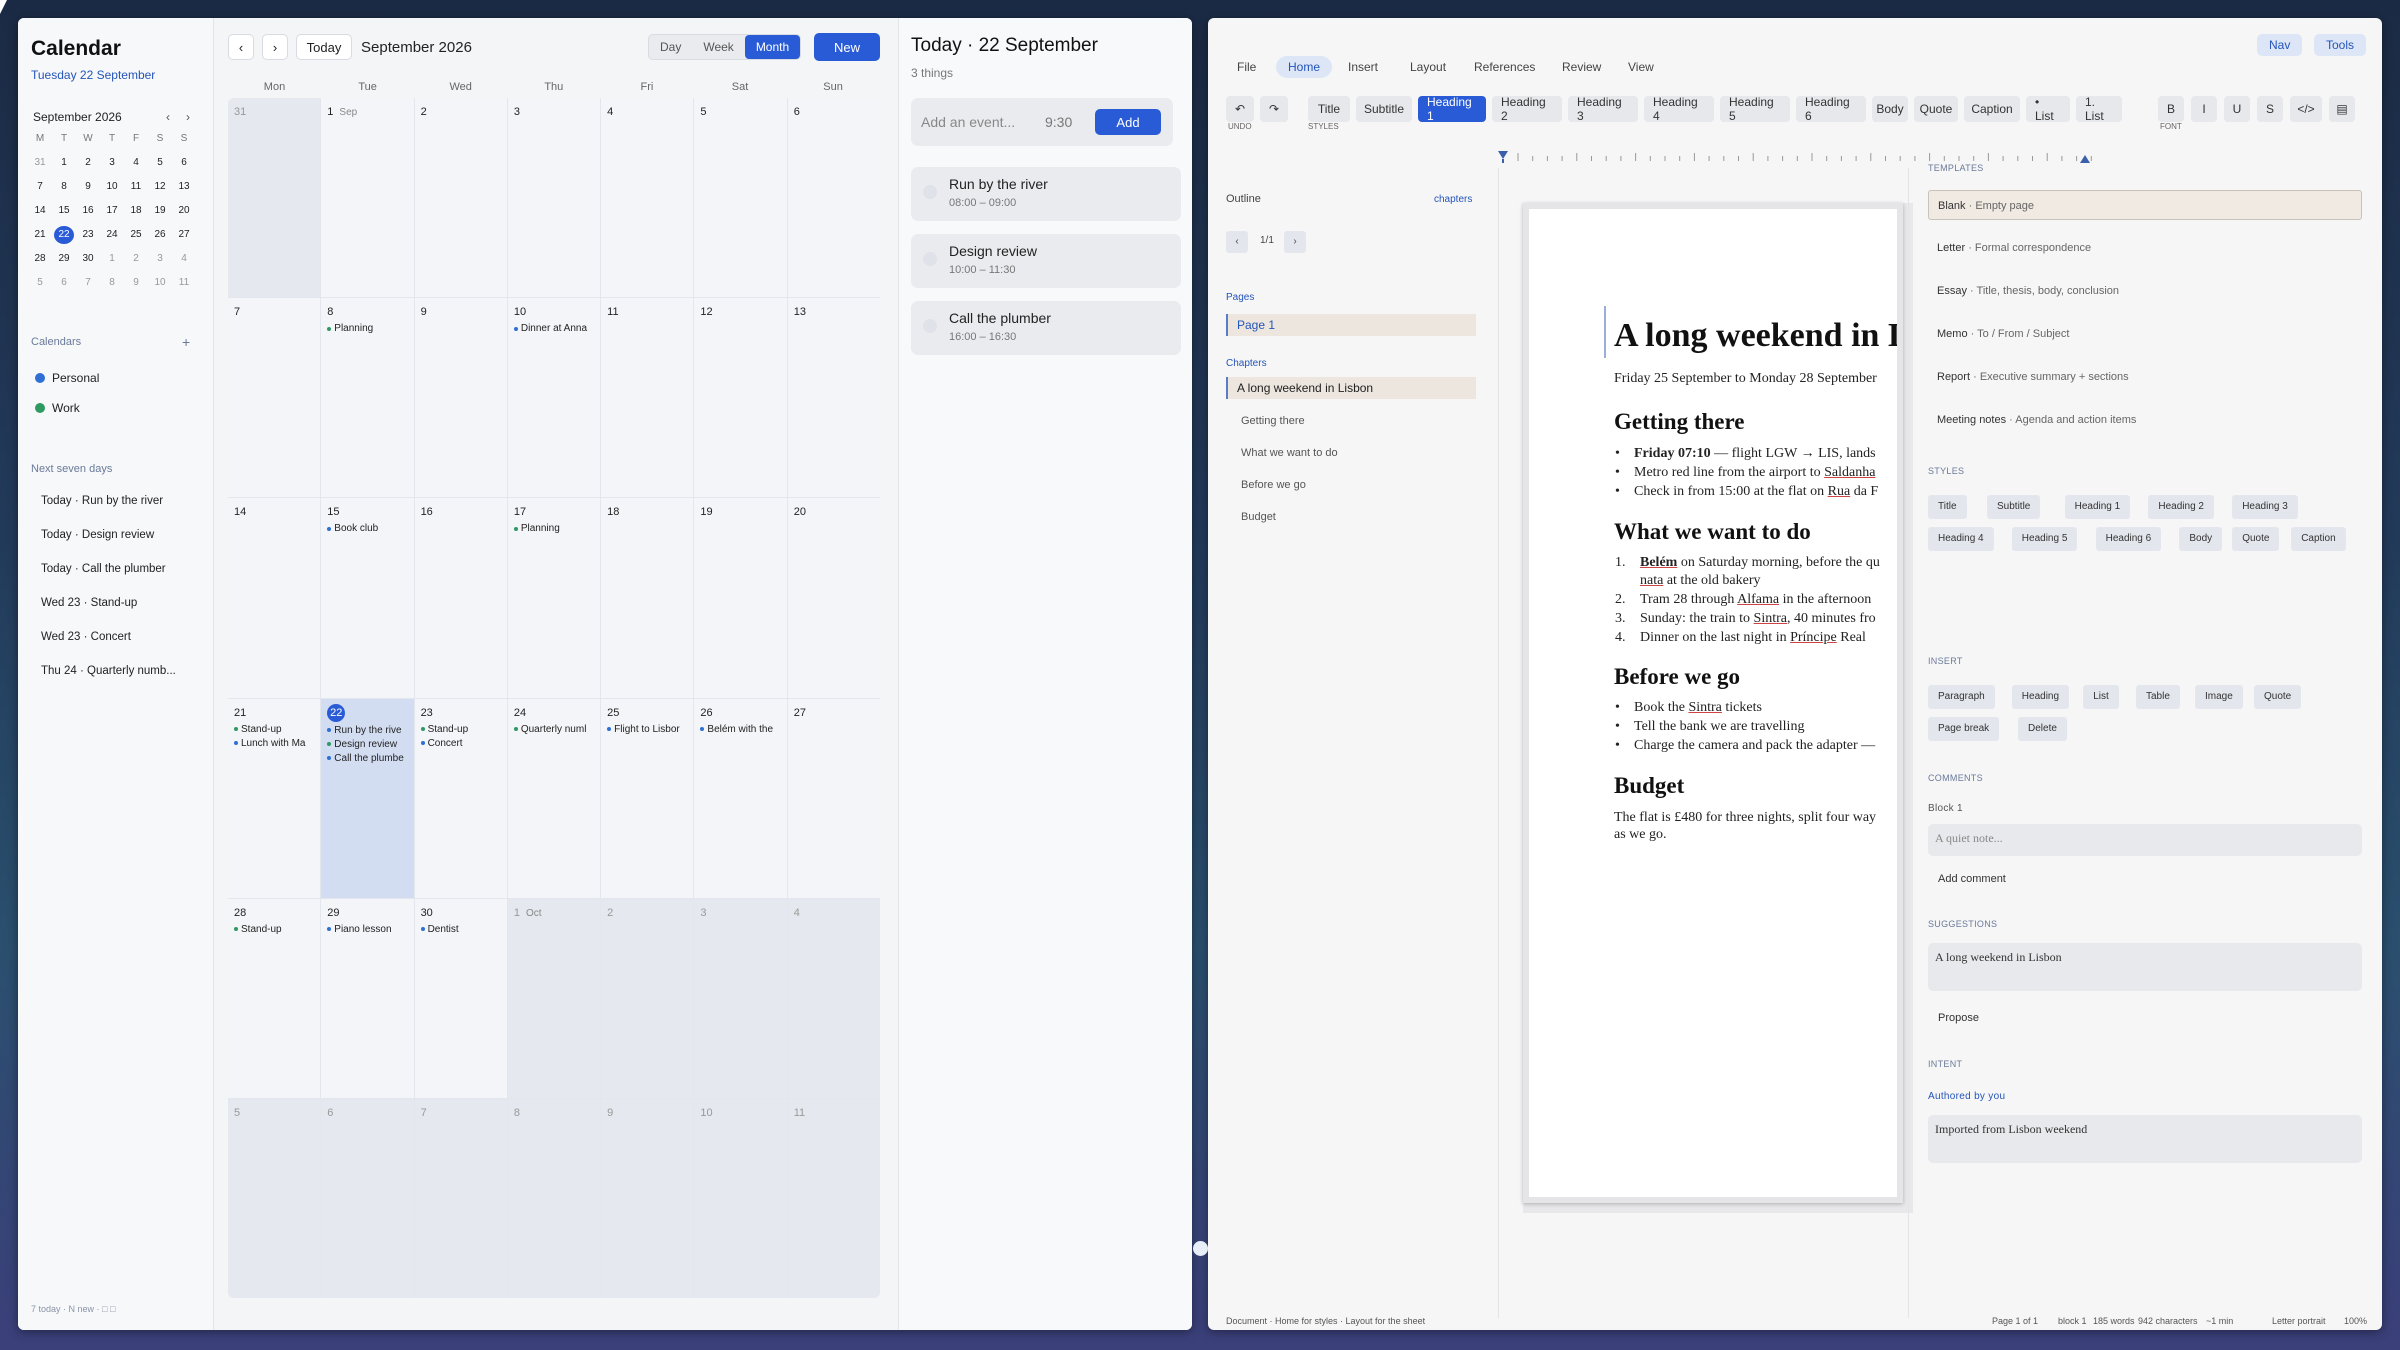  What do you see at coordinates (1838, 157) in the screenshot?
I see `ruler` at bounding box center [1838, 157].